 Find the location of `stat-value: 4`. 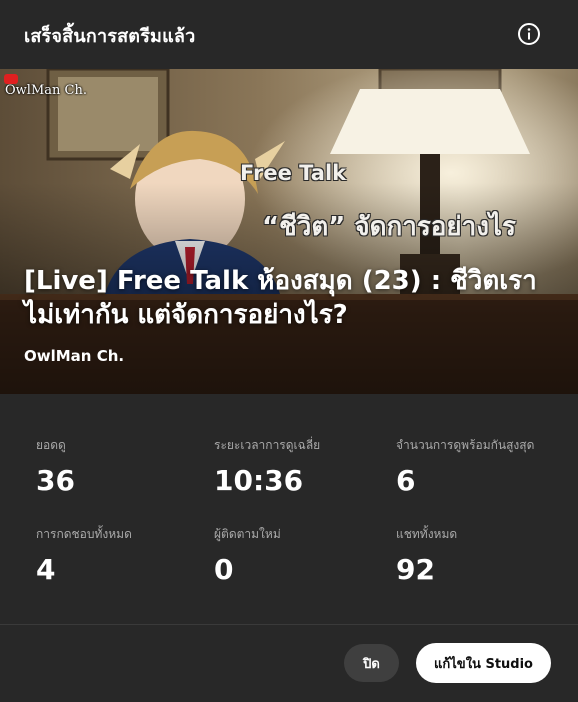

stat-value: 4 is located at coordinates (46, 569).